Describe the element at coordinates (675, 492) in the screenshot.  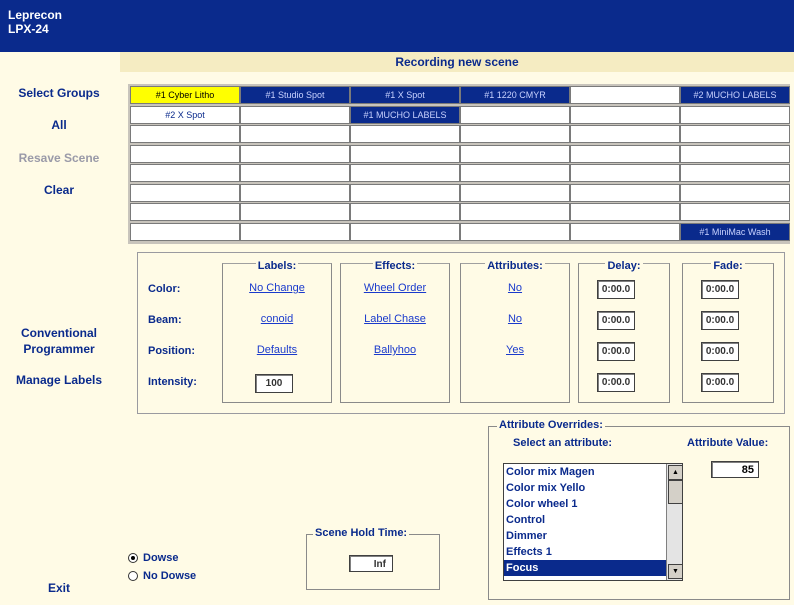
I see `scroll-thumb` at that location.